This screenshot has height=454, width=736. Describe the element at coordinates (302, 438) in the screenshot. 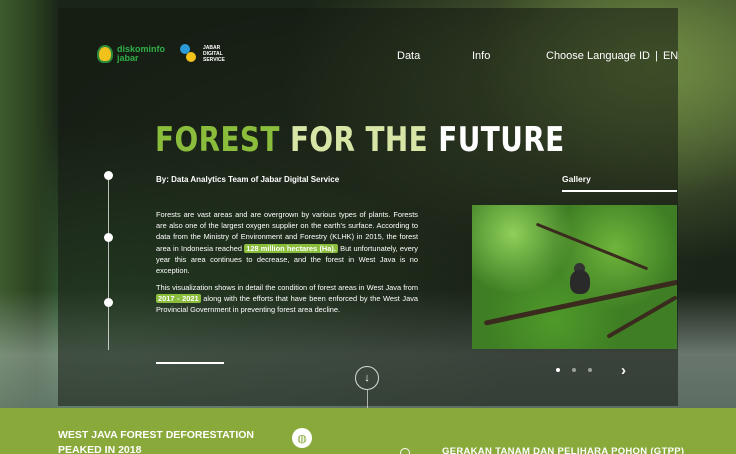

I see `globe-icon: ◍` at that location.